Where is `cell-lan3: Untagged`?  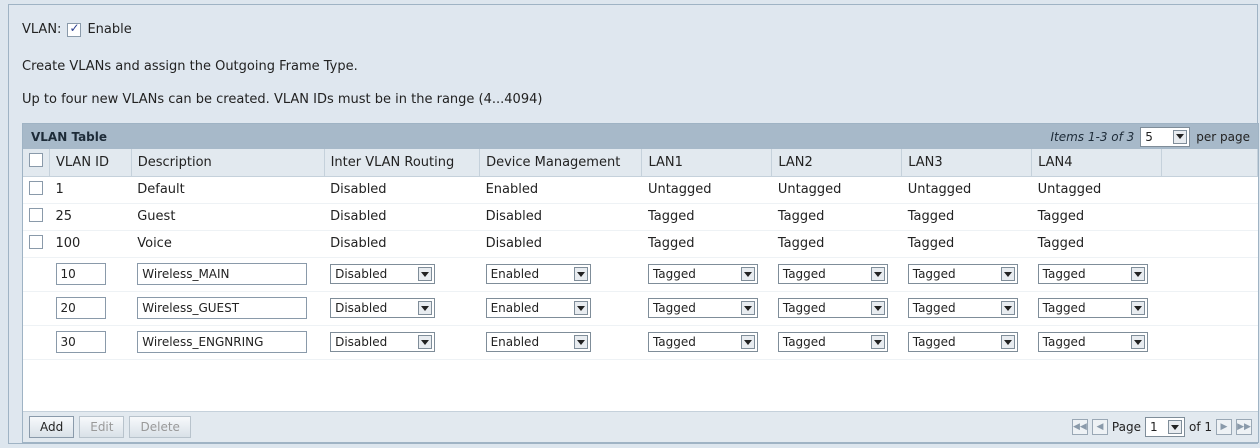
cell-lan3: Untagged is located at coordinates (966, 190).